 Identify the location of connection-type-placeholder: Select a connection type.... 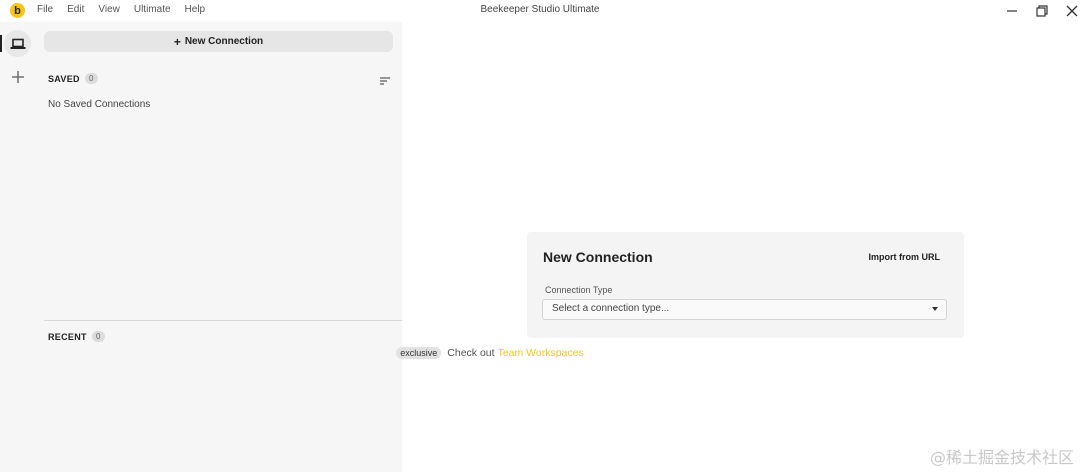
(611, 308).